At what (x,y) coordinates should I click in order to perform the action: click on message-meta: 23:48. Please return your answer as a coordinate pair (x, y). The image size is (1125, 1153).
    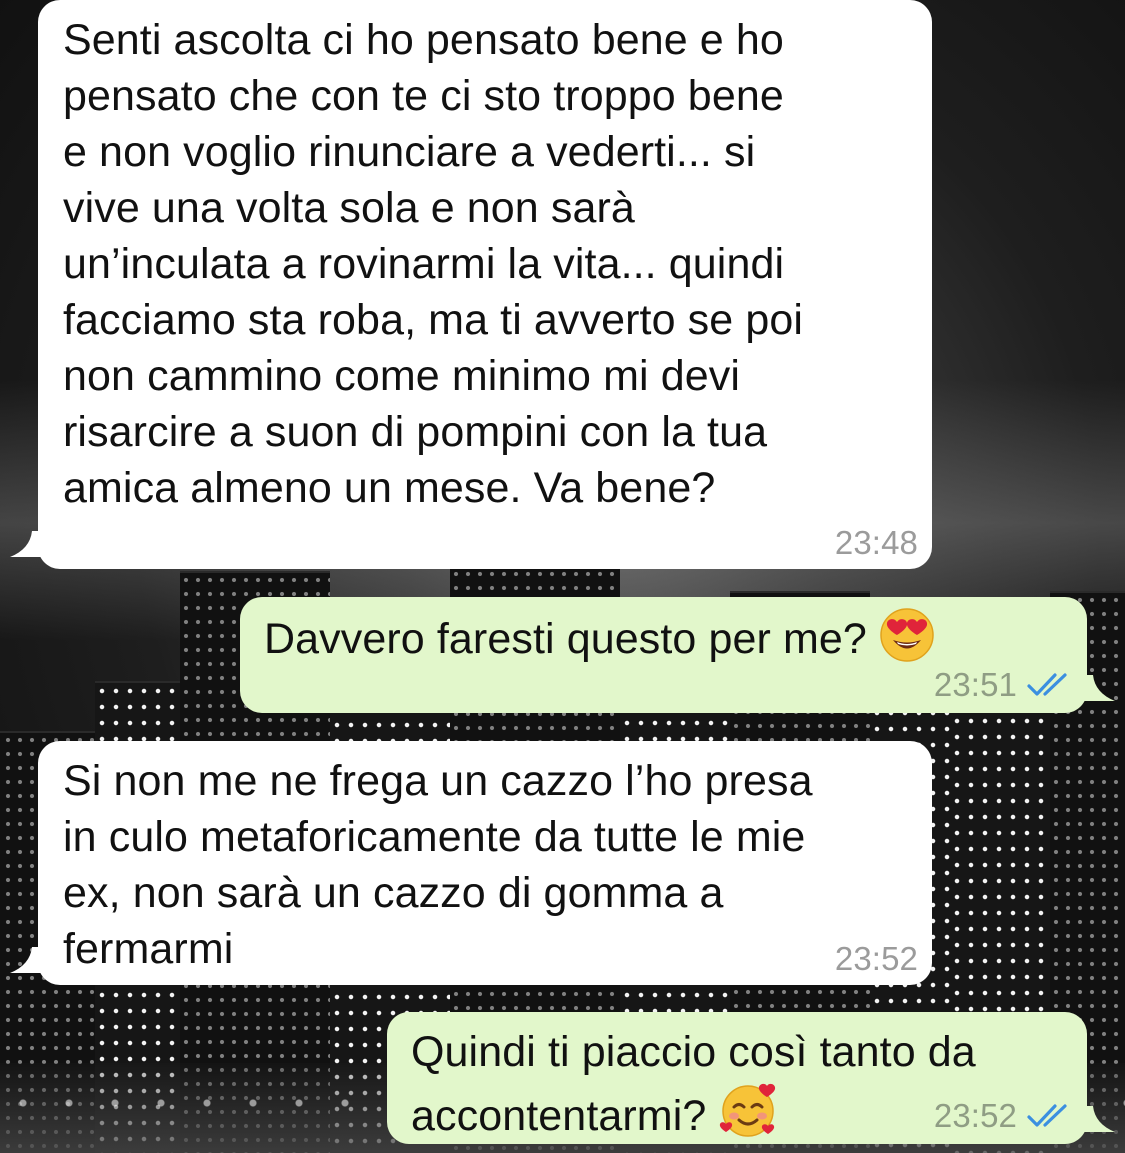
    Looking at the image, I should click on (876, 543).